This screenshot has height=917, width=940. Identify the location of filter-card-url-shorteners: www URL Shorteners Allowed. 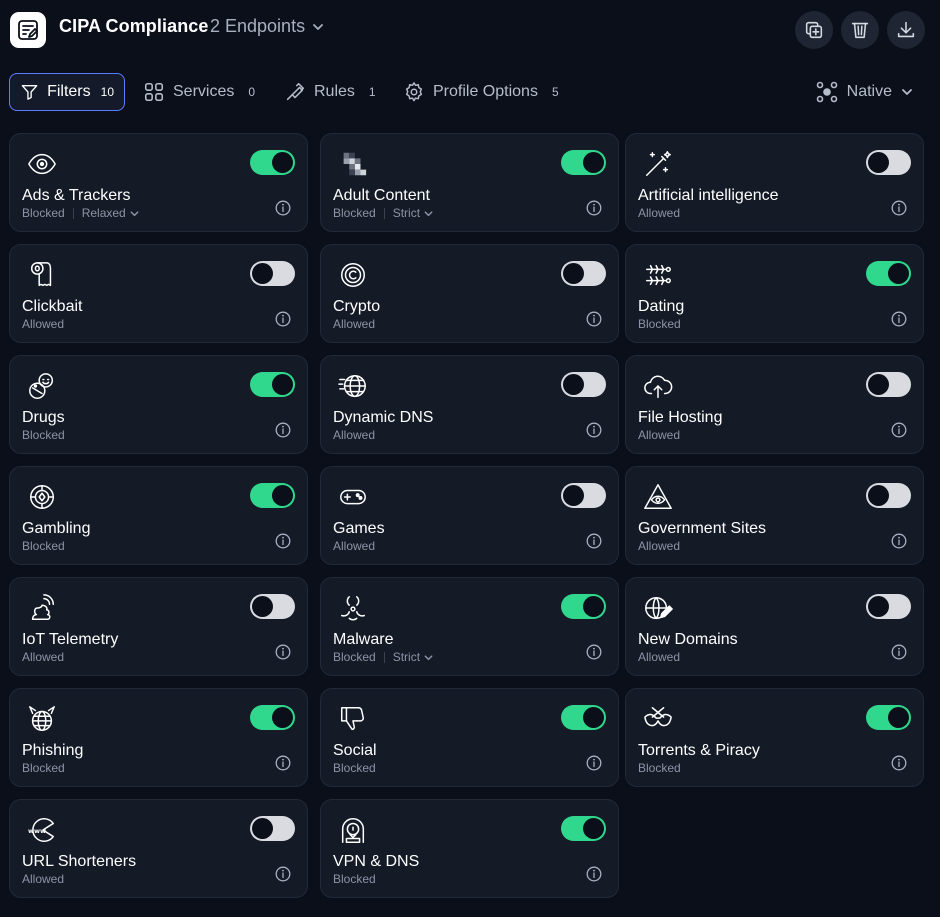
(158, 848).